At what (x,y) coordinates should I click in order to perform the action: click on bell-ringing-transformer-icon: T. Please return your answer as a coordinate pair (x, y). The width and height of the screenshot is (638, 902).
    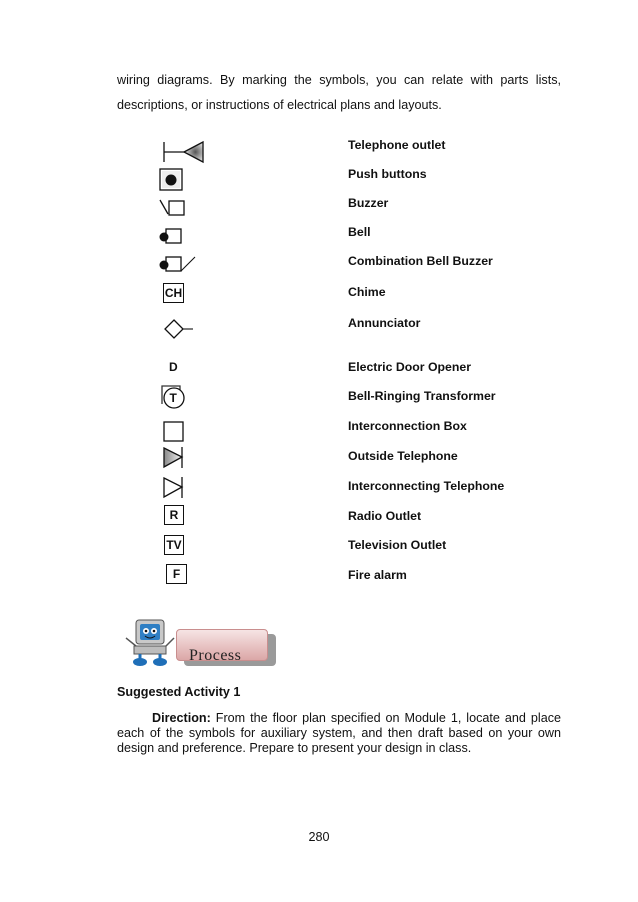
    Looking at the image, I should click on (173, 397).